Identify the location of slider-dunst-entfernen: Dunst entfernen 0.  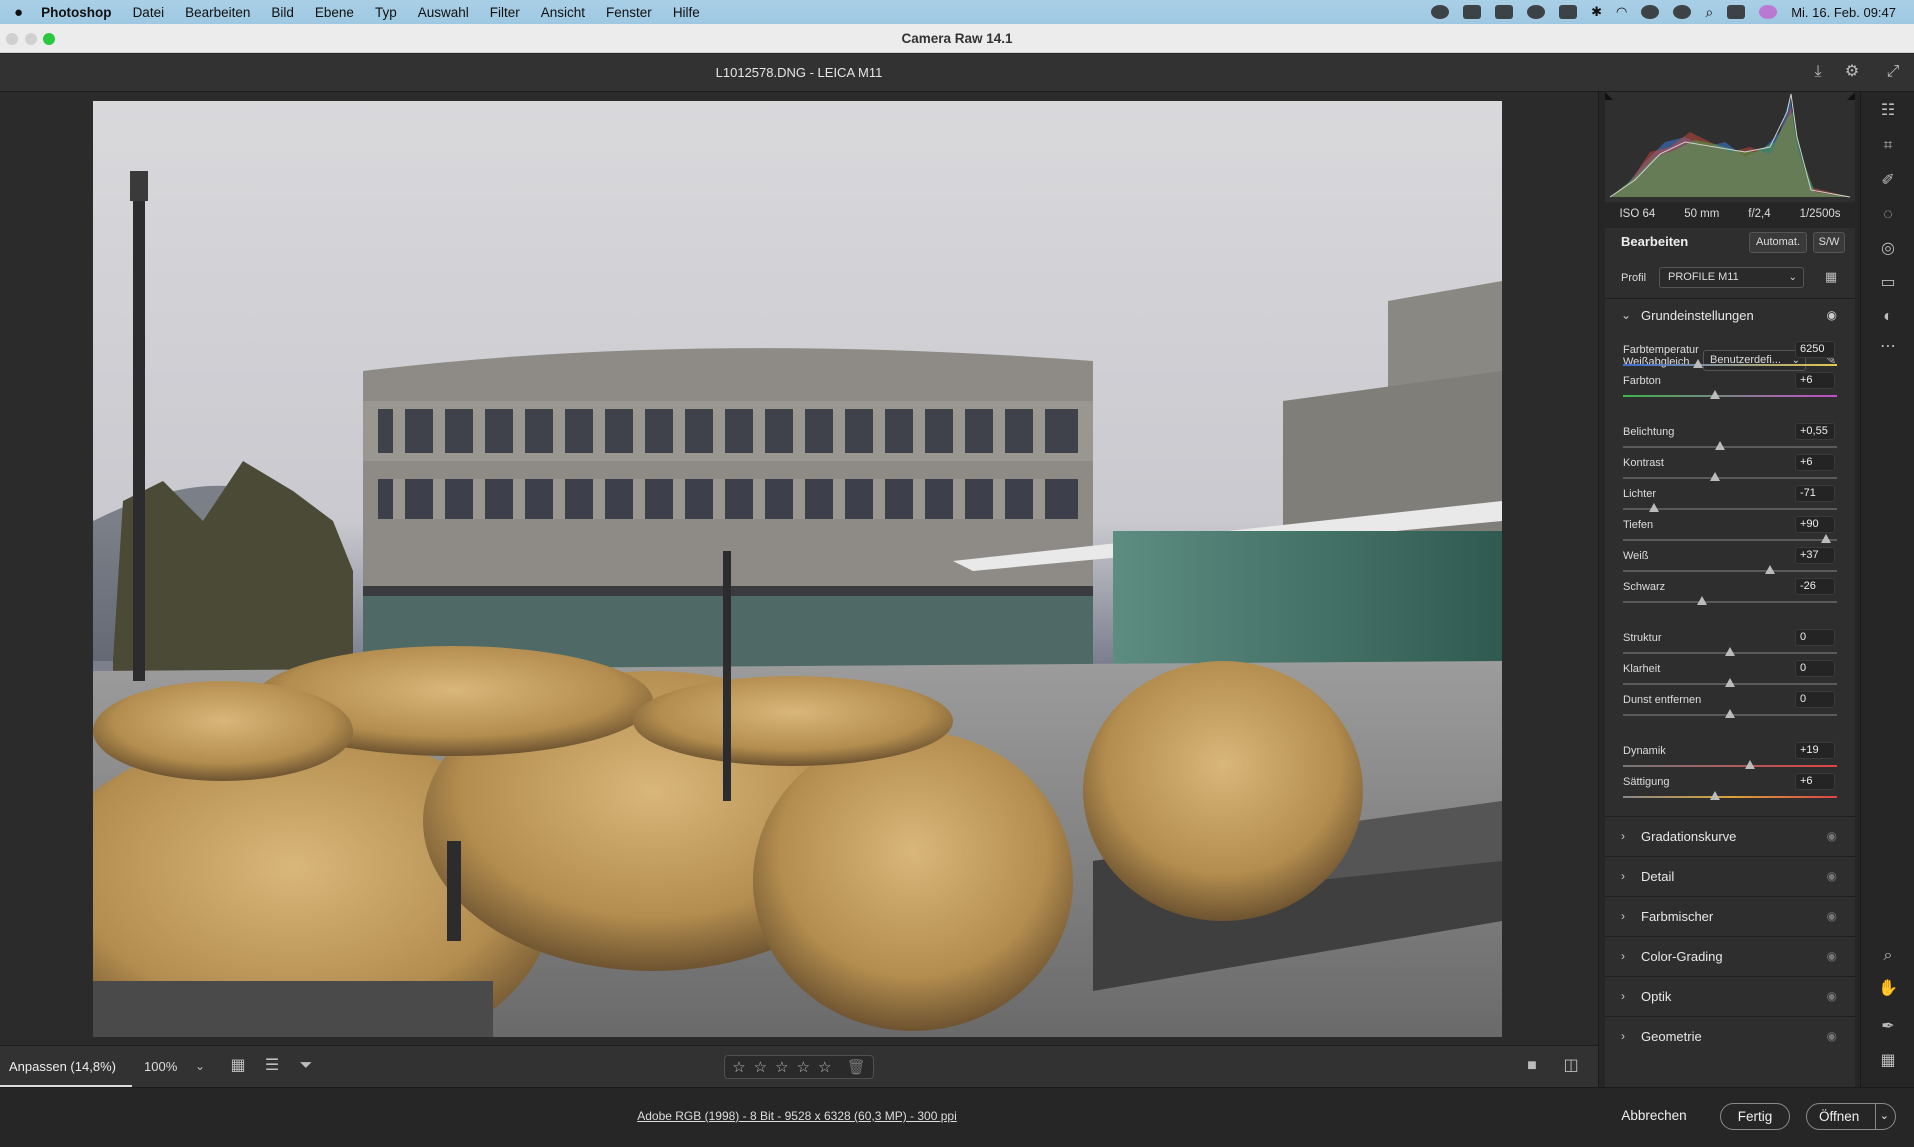
(1730, 708).